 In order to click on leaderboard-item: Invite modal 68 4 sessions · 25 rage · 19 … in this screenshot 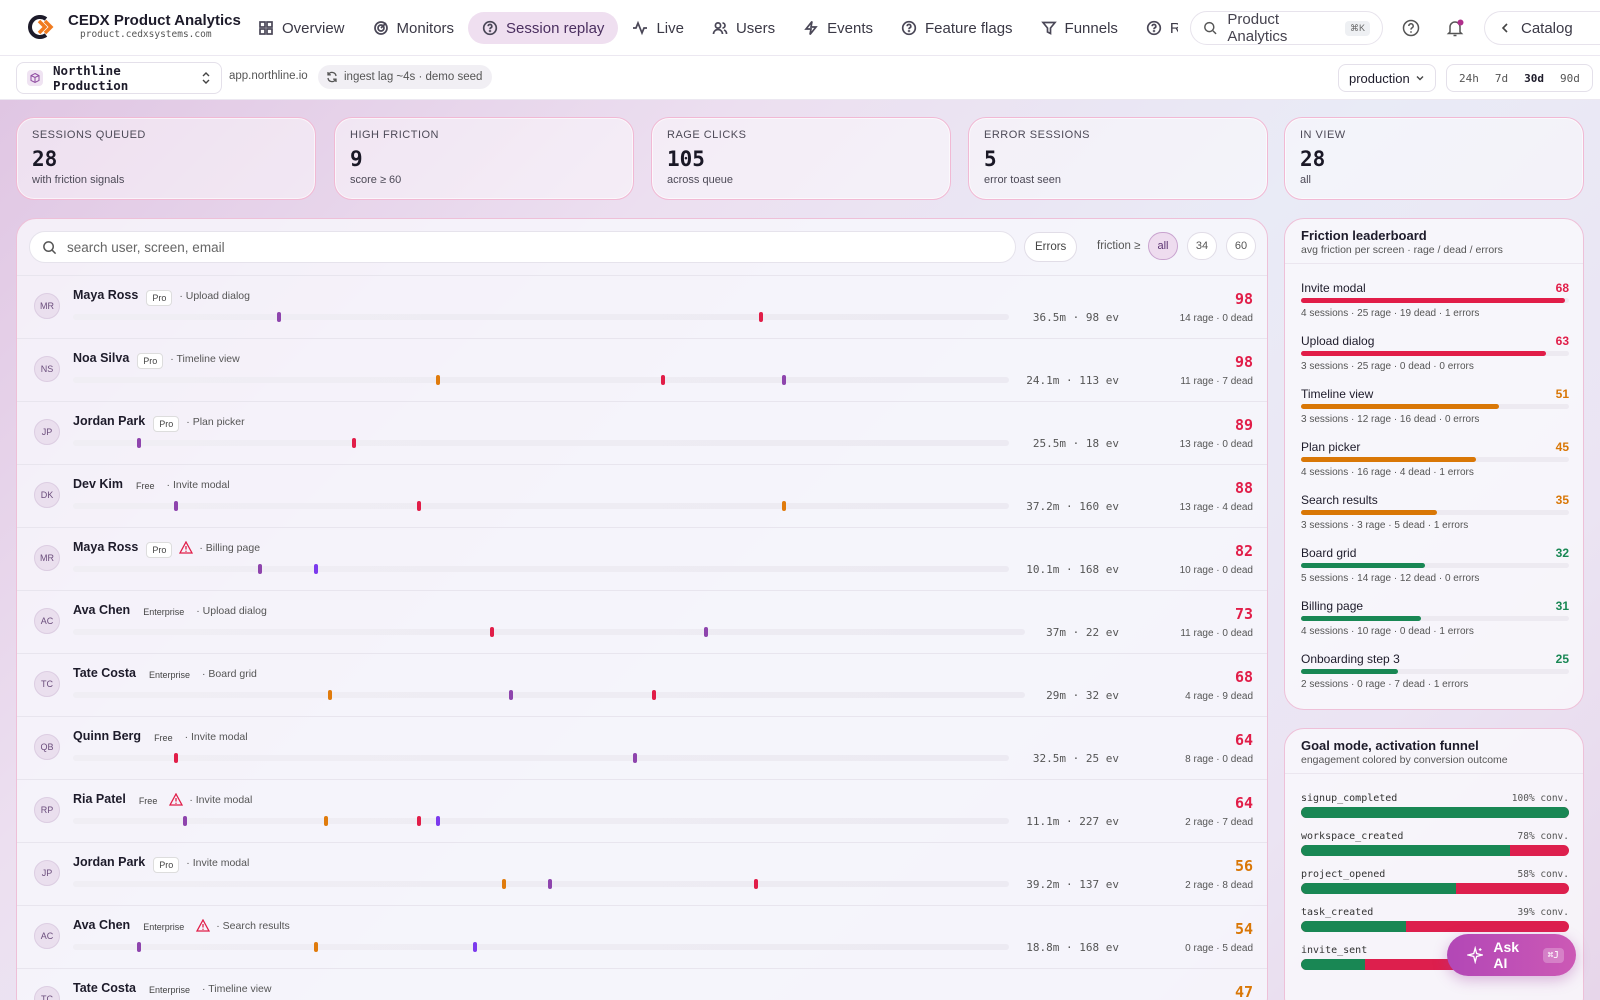, I will do `click(1435, 307)`.